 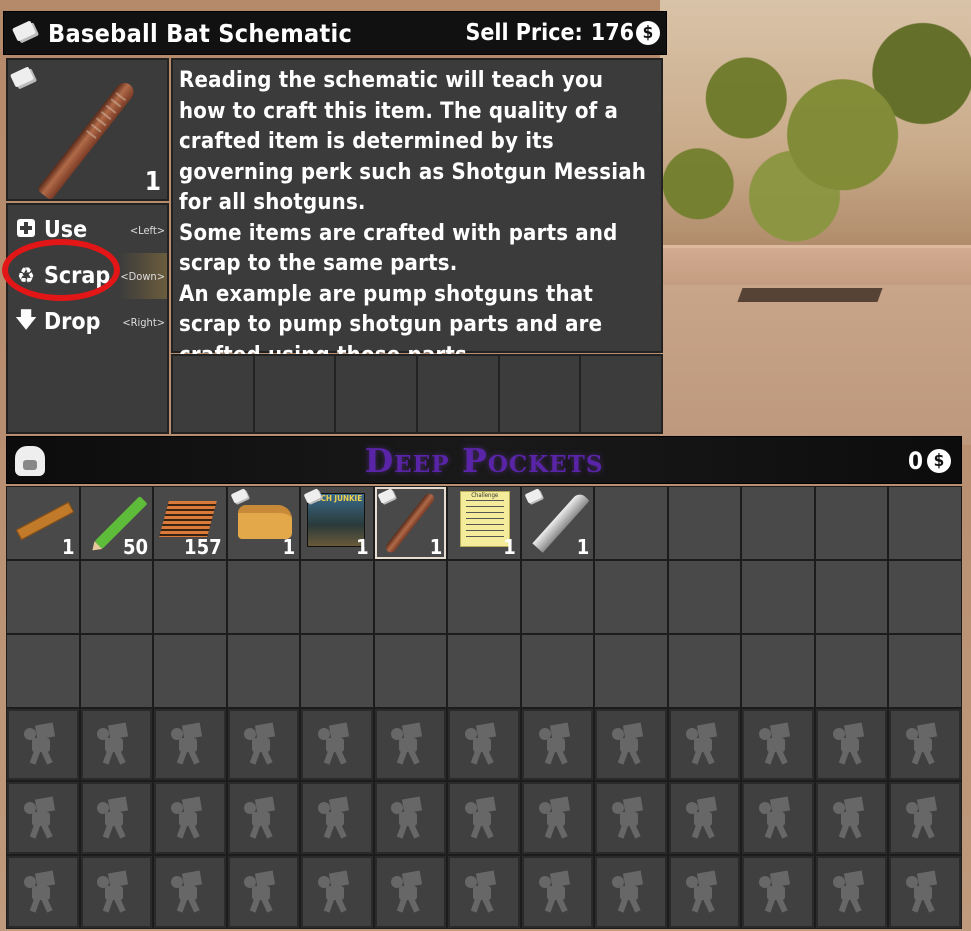 What do you see at coordinates (557, 523) in the screenshot?
I see `inventory-slot-knife-schematic: 1` at bounding box center [557, 523].